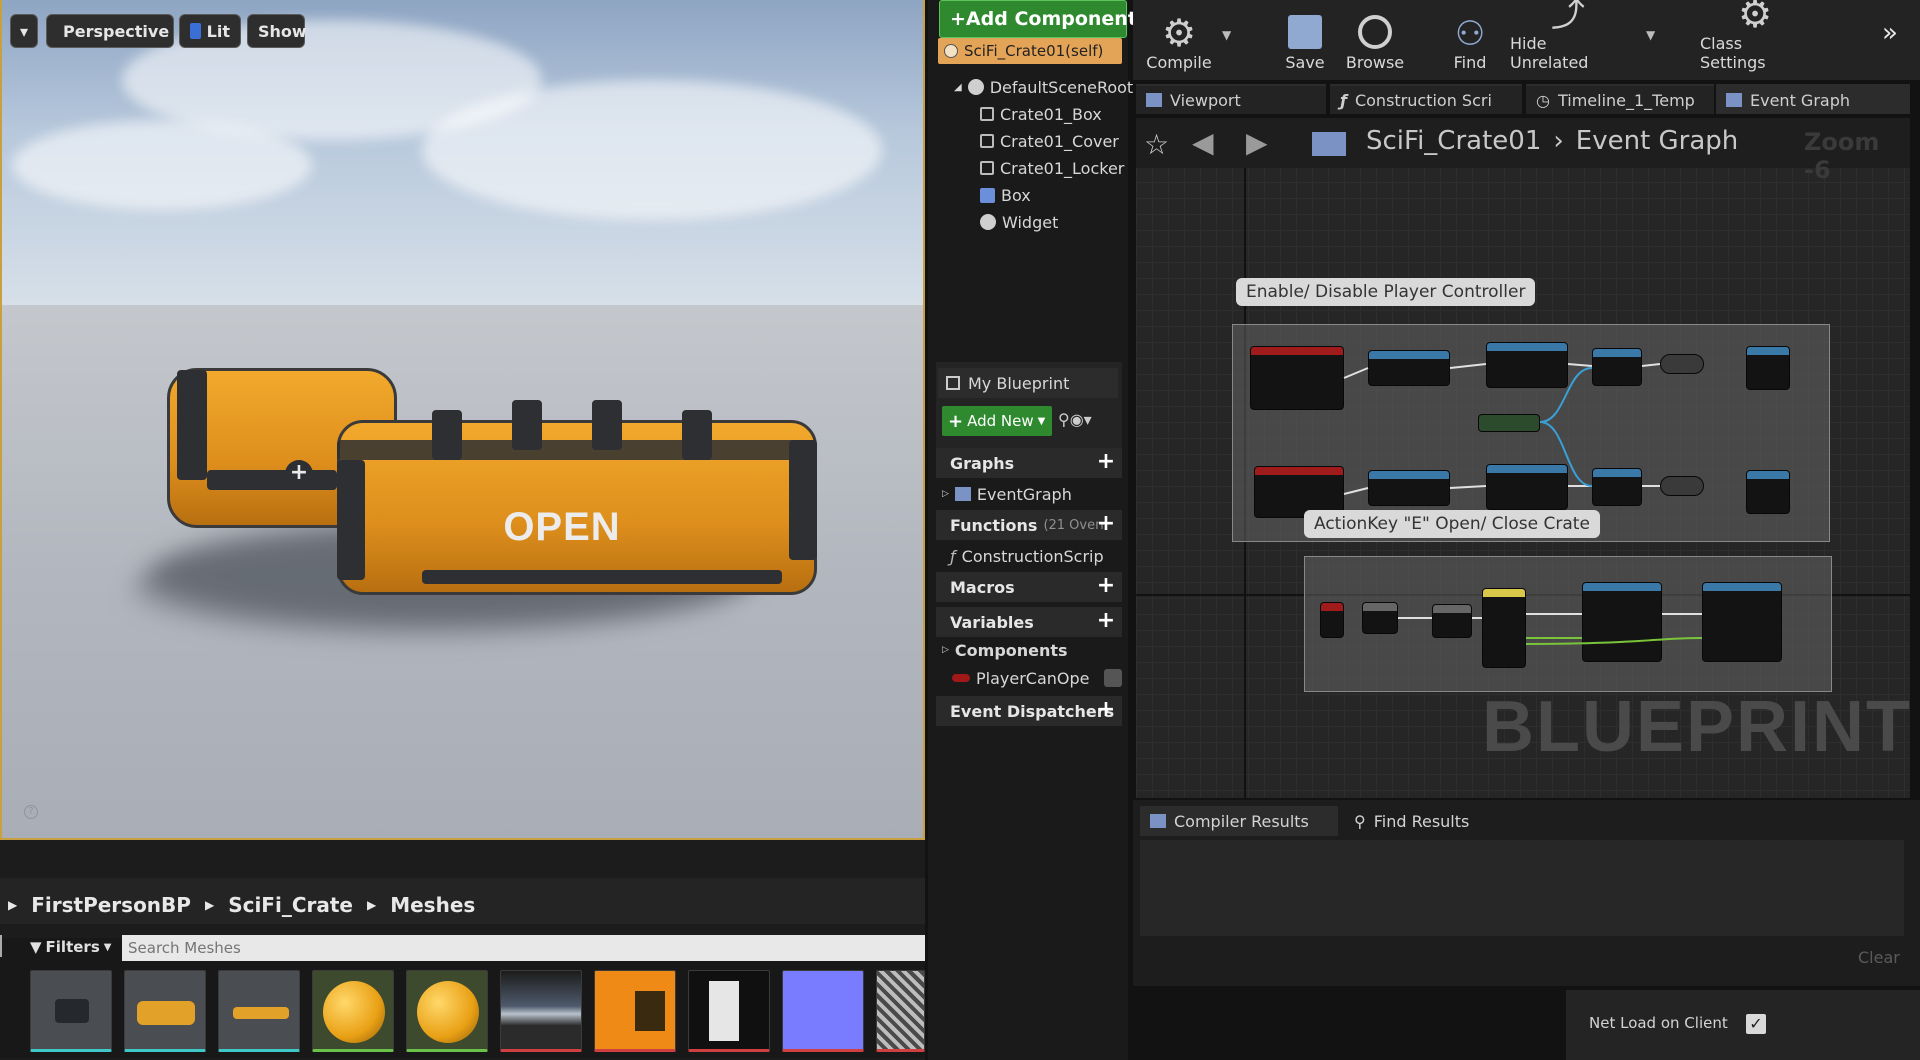 Image resolution: width=1920 pixels, height=1060 pixels. I want to click on add-component-button: +Add Component▼, so click(1044, 19).